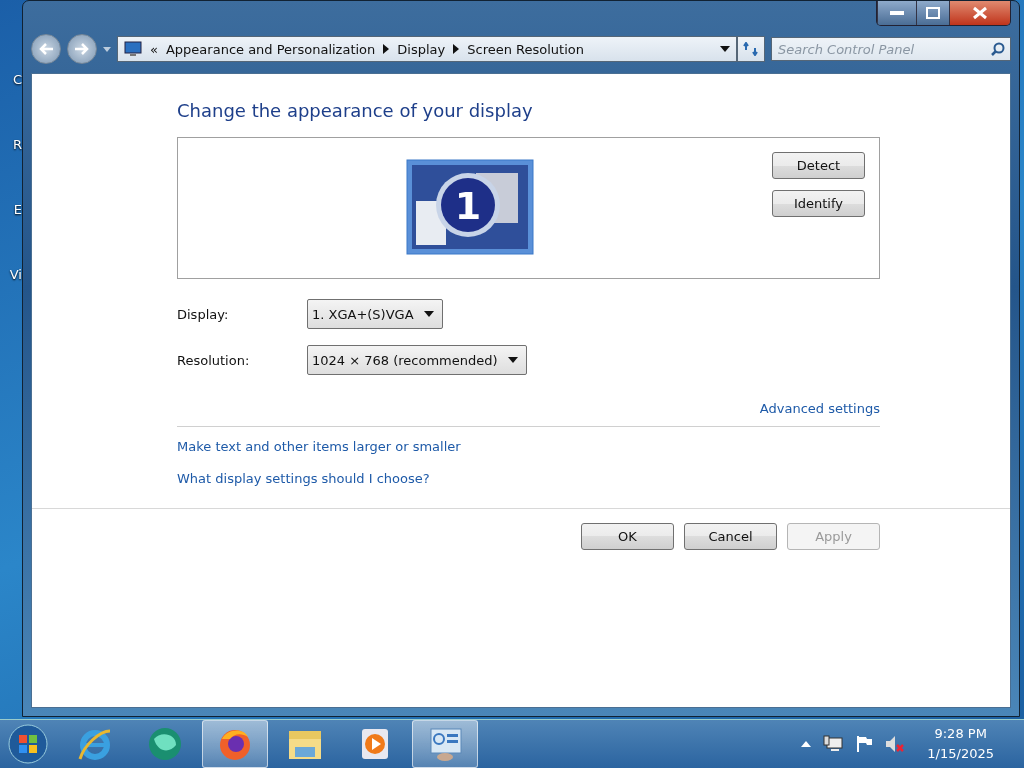 Image resolution: width=1024 pixels, height=768 pixels. What do you see at coordinates (960, 744) in the screenshot?
I see `clock: 9:28 PM 1/15/2025` at bounding box center [960, 744].